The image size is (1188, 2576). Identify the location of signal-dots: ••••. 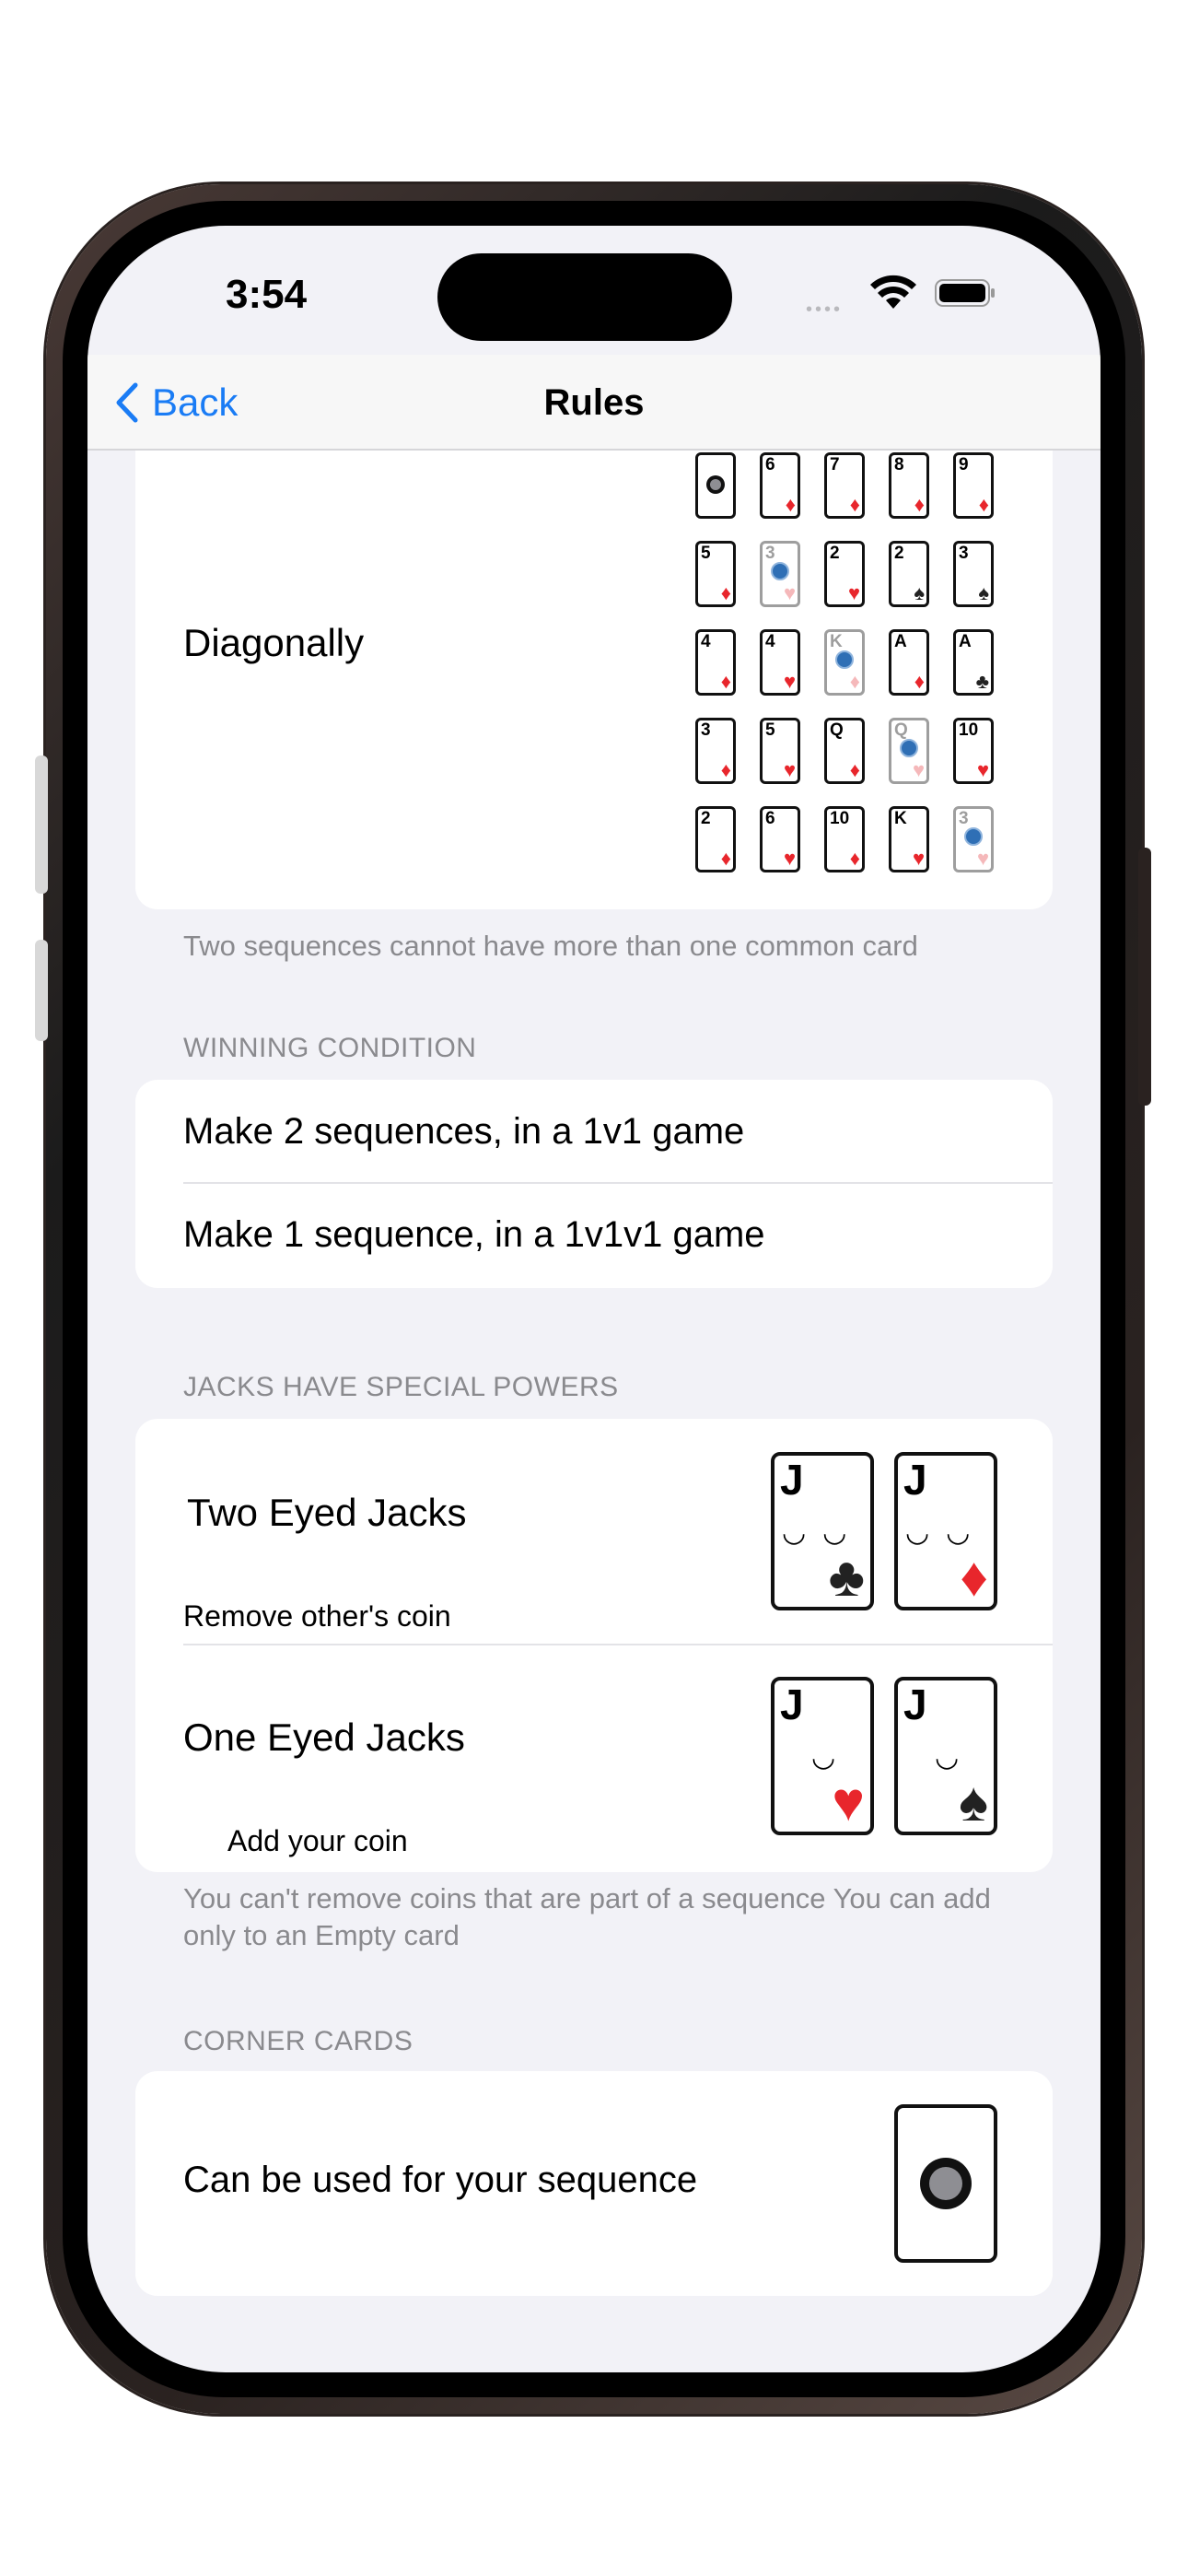
(825, 309).